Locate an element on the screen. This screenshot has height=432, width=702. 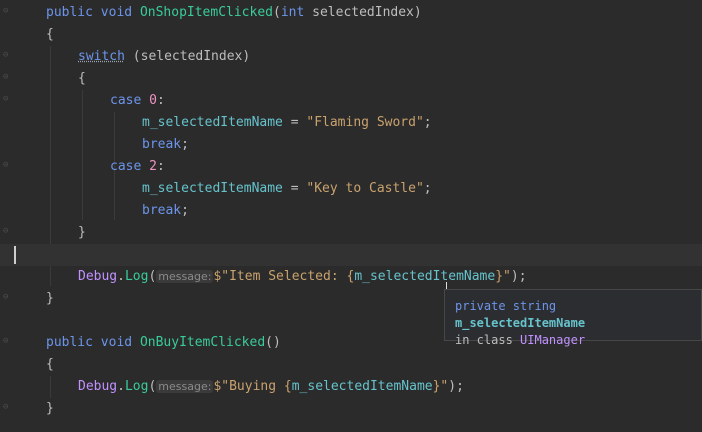
string: "Key to Castle" is located at coordinates (365, 188).